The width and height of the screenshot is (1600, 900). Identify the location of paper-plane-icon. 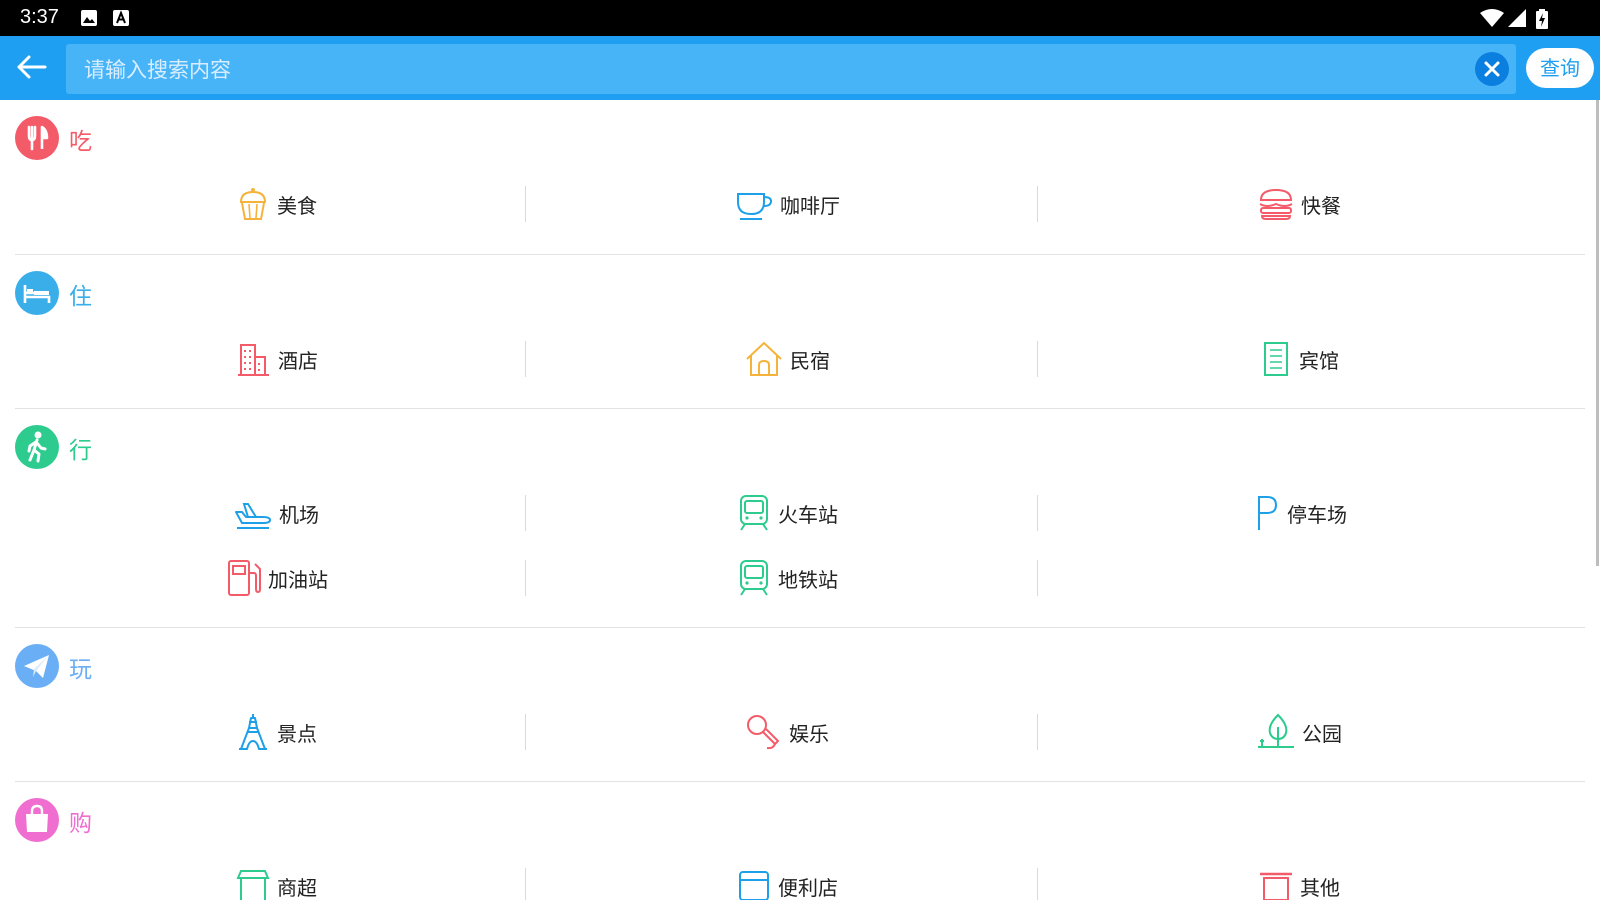
(36, 666).